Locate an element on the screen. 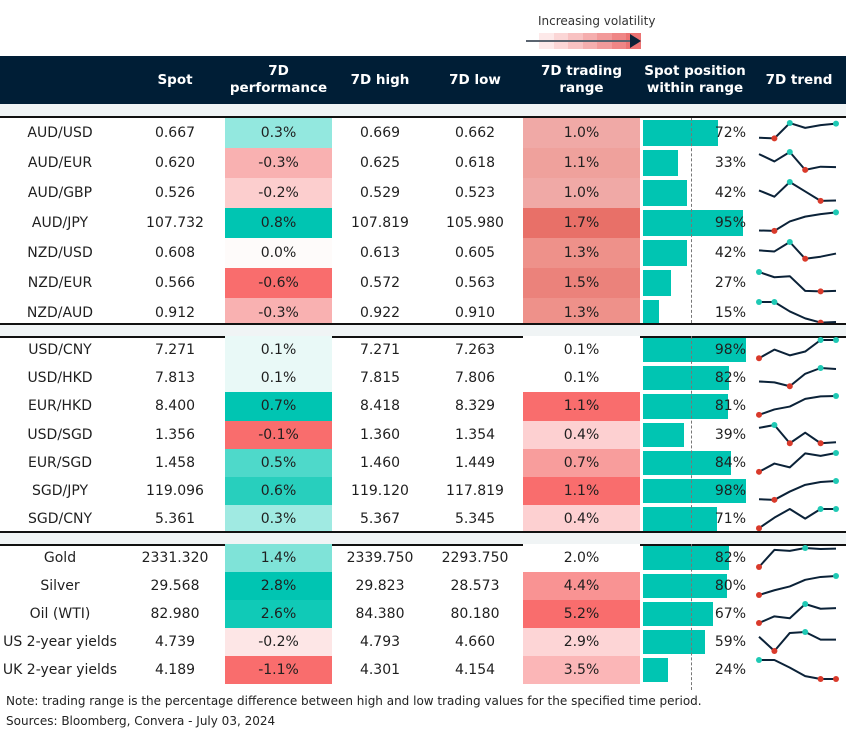 This screenshot has height=742, width=846. performance-cell: 0.8% is located at coordinates (278, 223).